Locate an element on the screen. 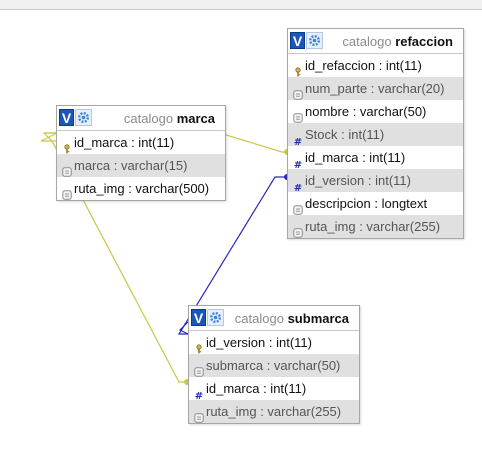  table-title: catalogo marca is located at coordinates (169, 118).